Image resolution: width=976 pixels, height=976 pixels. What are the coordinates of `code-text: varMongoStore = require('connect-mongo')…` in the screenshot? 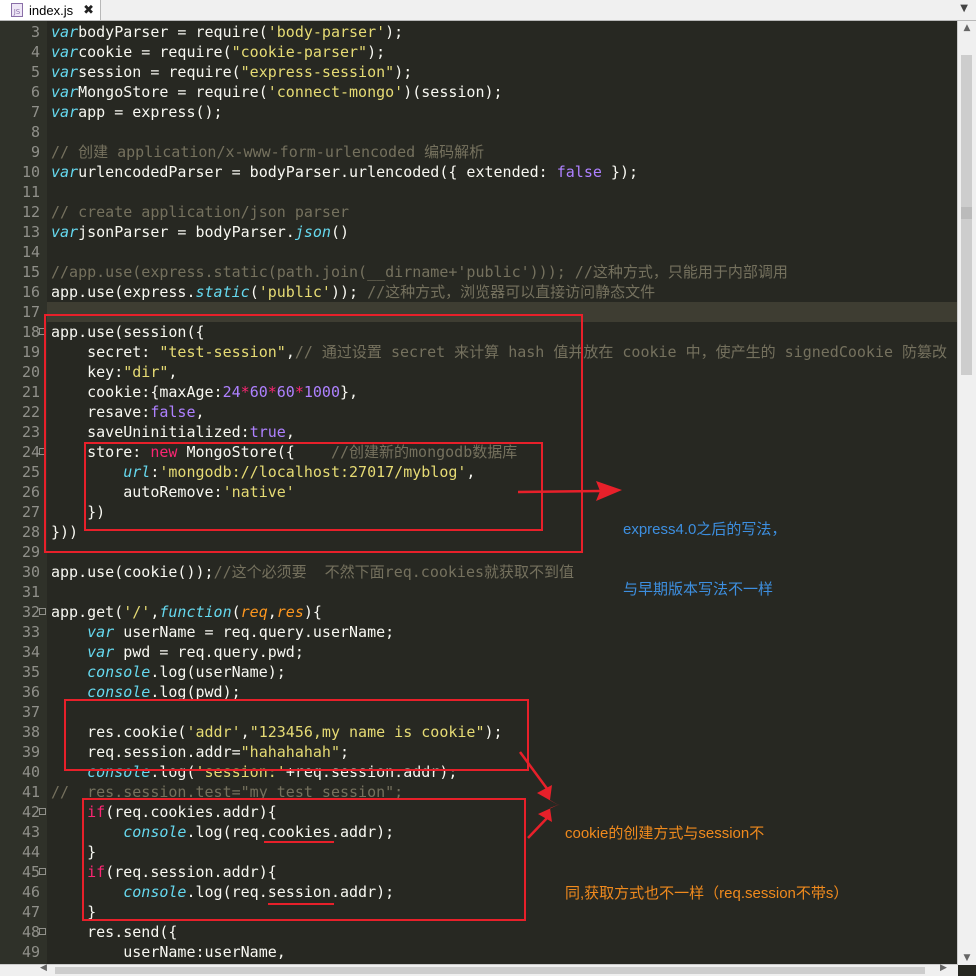 It's located at (277, 92).